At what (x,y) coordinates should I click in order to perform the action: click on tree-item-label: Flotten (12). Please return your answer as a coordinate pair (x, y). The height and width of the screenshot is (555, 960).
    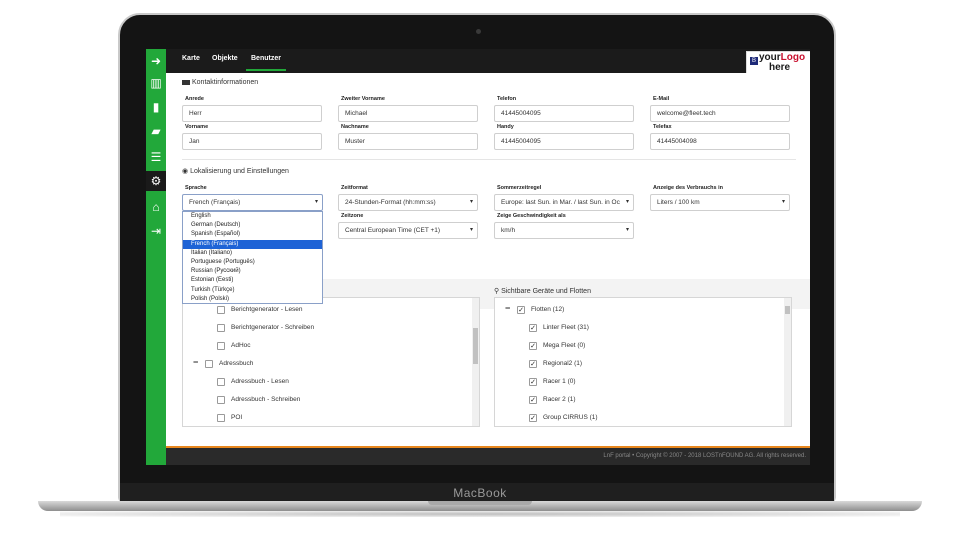
    Looking at the image, I should click on (548, 309).